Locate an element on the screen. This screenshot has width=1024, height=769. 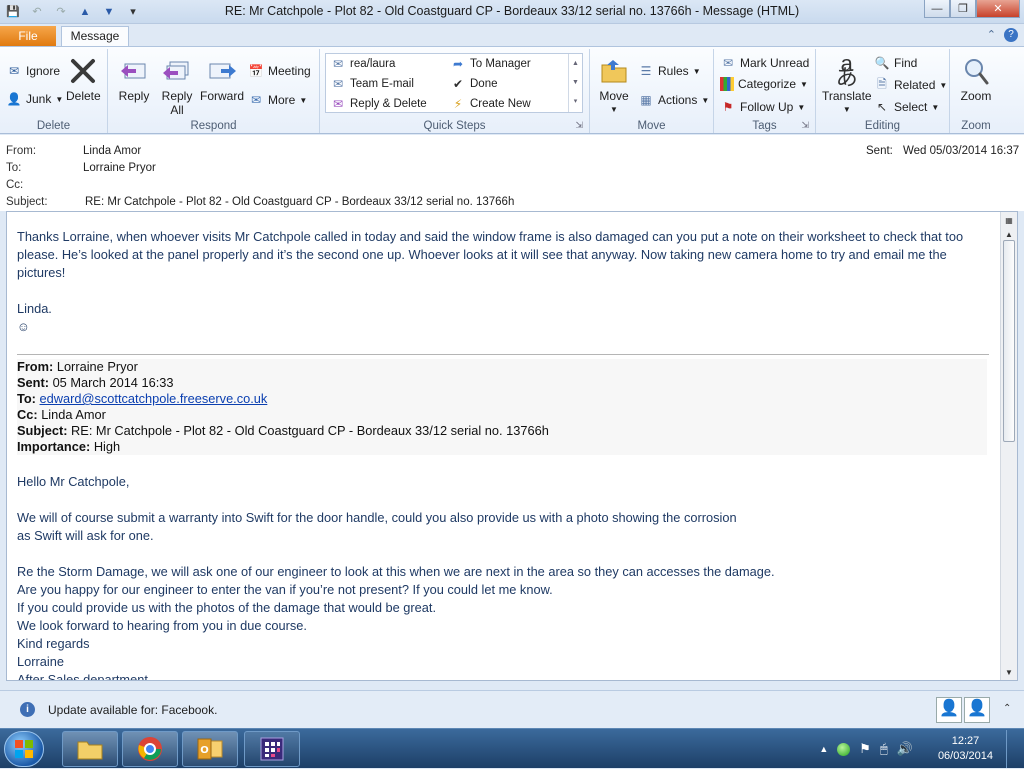
expand-people-pane-icon: ⌃ is located at coordinates (1007, 708).